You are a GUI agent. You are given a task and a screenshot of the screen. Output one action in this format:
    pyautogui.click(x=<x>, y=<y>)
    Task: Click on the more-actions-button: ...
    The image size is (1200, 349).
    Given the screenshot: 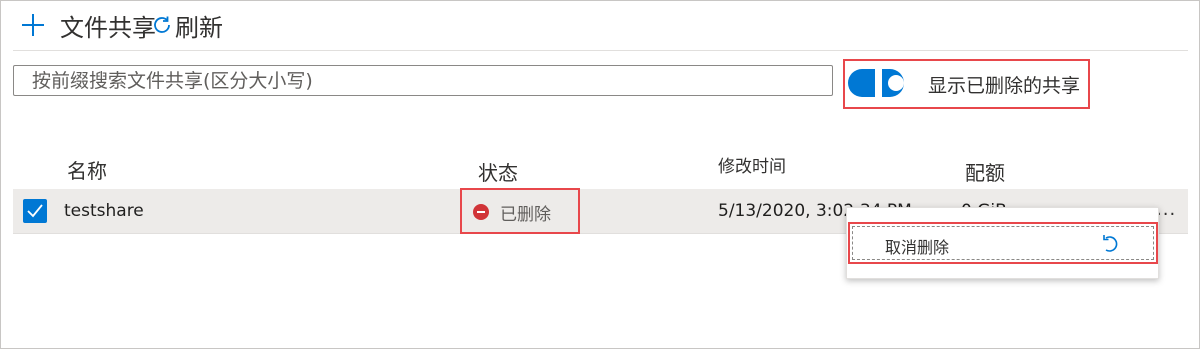 What is the action you would take?
    pyautogui.click(x=1166, y=209)
    